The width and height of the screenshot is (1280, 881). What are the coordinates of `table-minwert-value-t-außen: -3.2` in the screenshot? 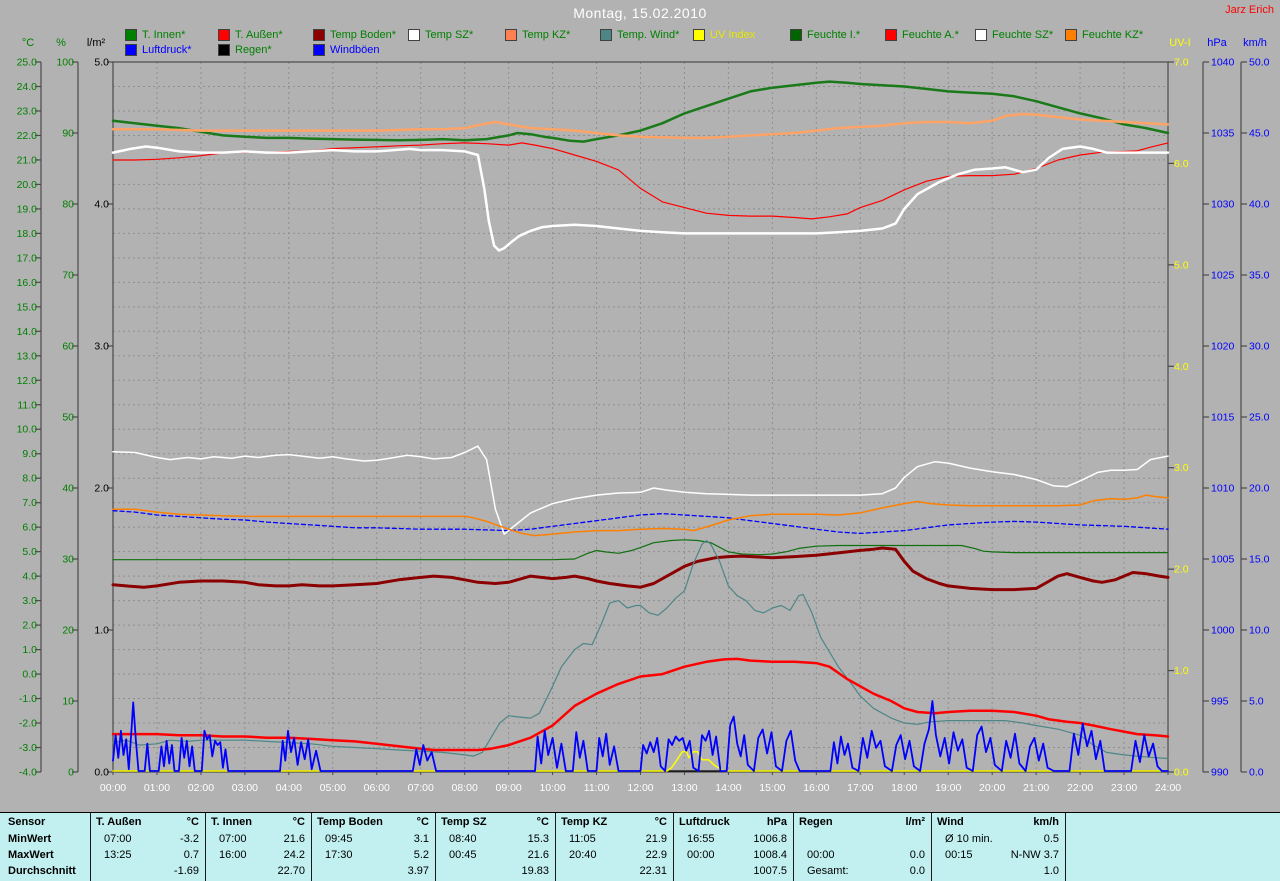 It's located at (189, 839).